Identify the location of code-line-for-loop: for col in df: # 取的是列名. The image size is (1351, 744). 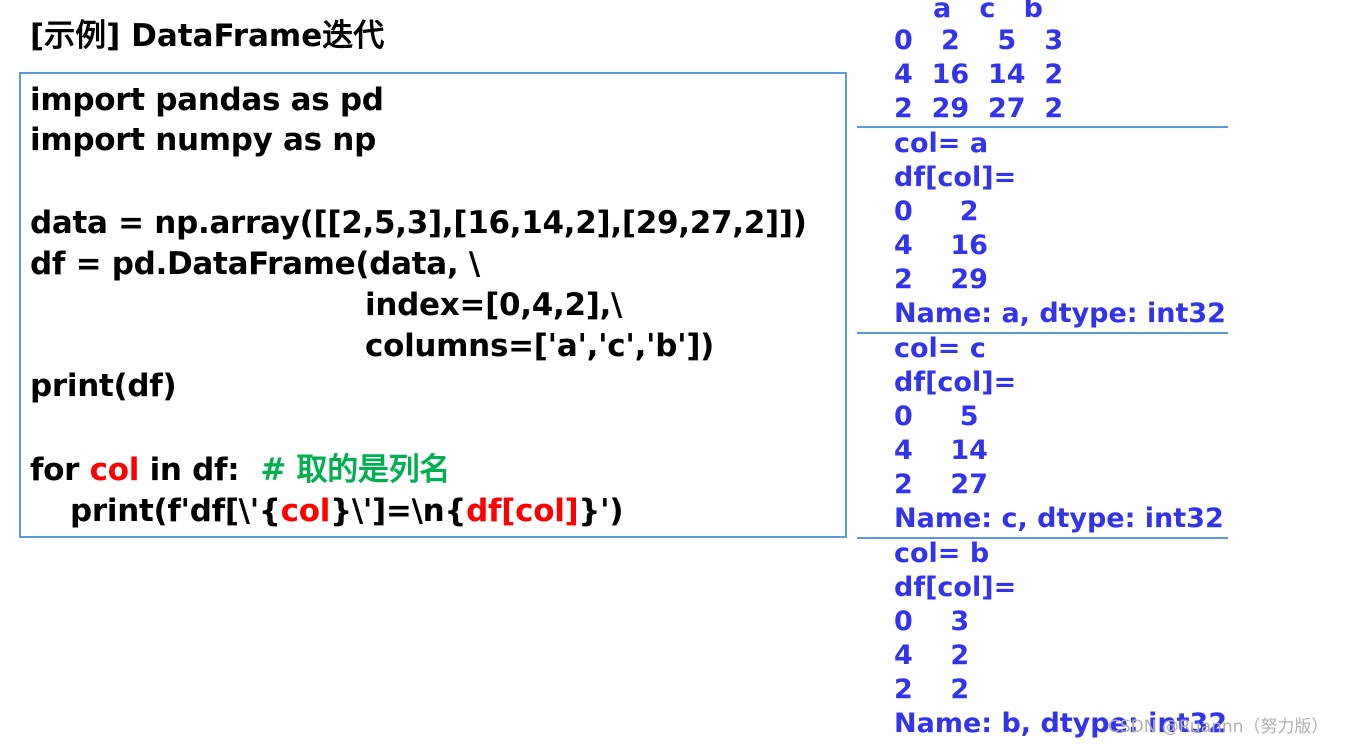
(240, 470).